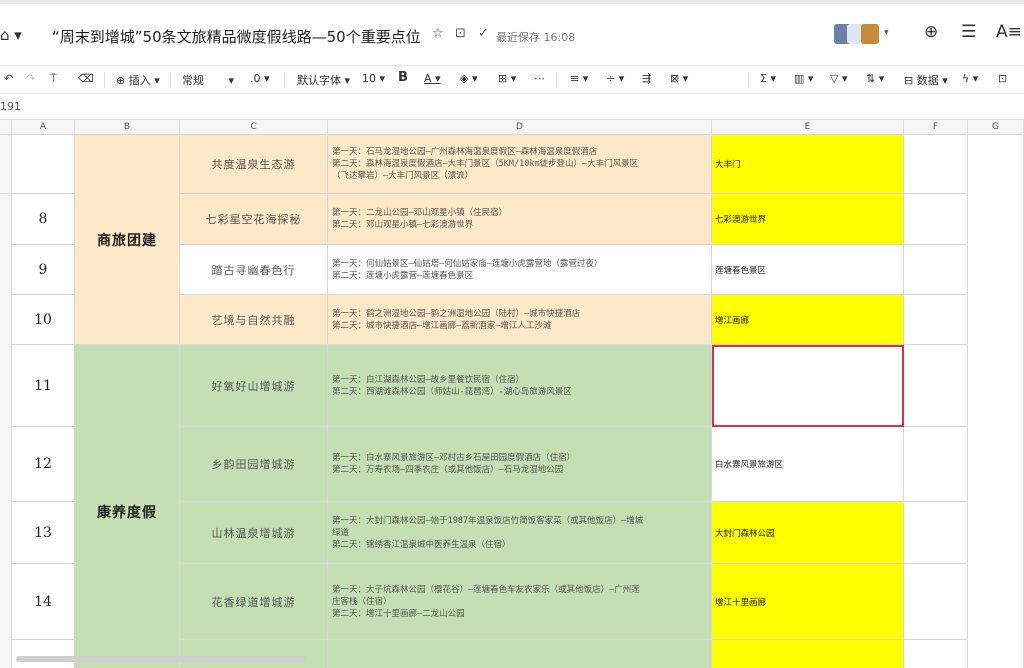 The height and width of the screenshot is (668, 1024). I want to click on sort-icon: ⇅ ▾, so click(875, 78).